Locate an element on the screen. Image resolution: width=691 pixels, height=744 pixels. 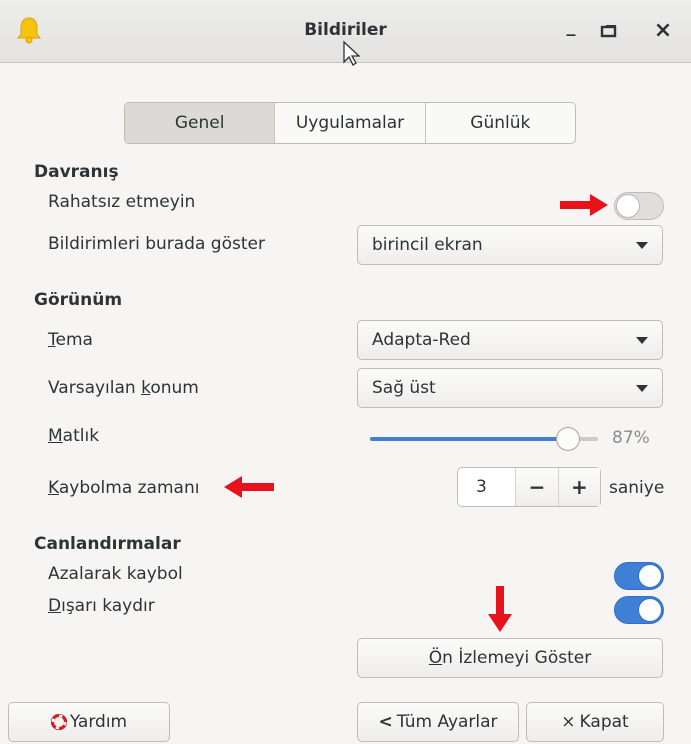
annotation-arrow-right is located at coordinates (584, 207).